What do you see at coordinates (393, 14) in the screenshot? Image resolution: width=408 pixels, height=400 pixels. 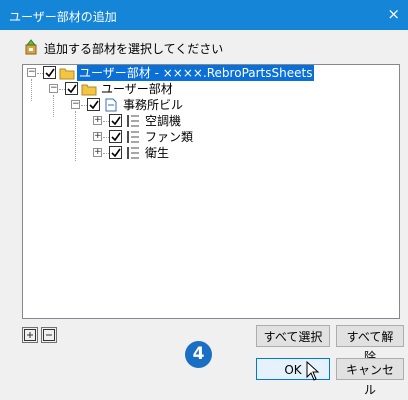 I see `close-icon: ×` at bounding box center [393, 14].